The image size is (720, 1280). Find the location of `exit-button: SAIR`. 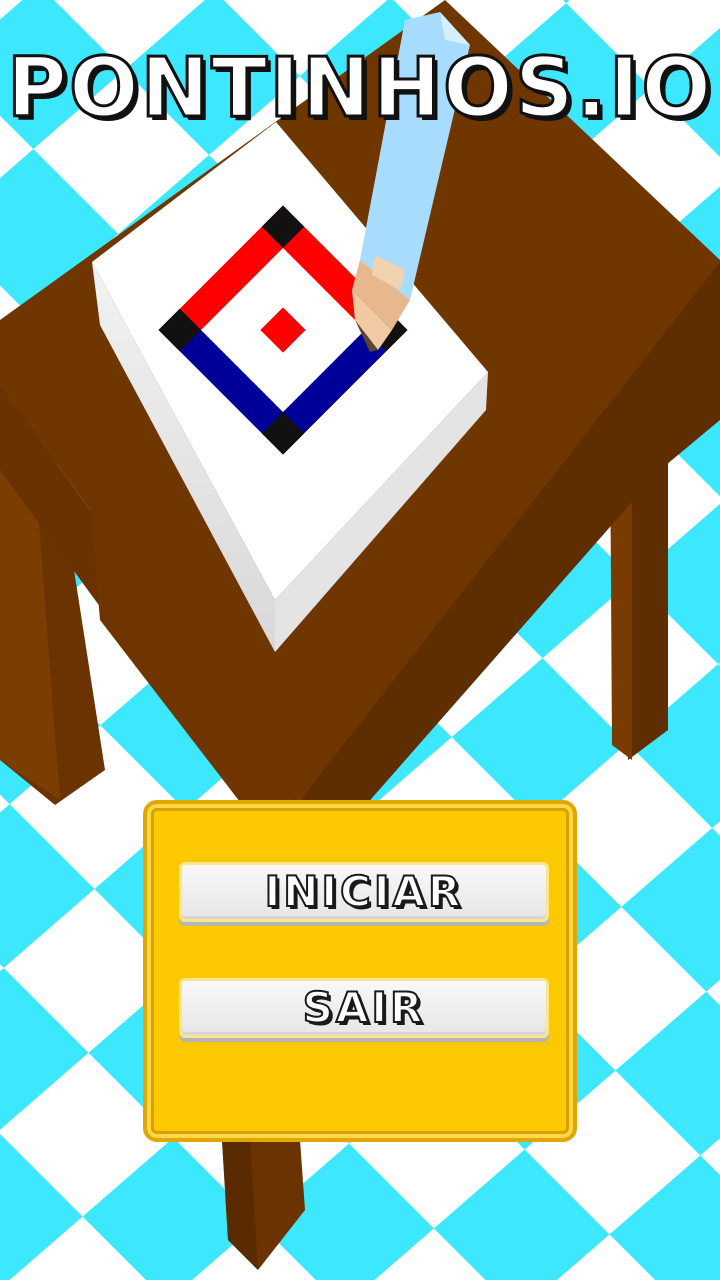

exit-button: SAIR is located at coordinates (364, 1008).